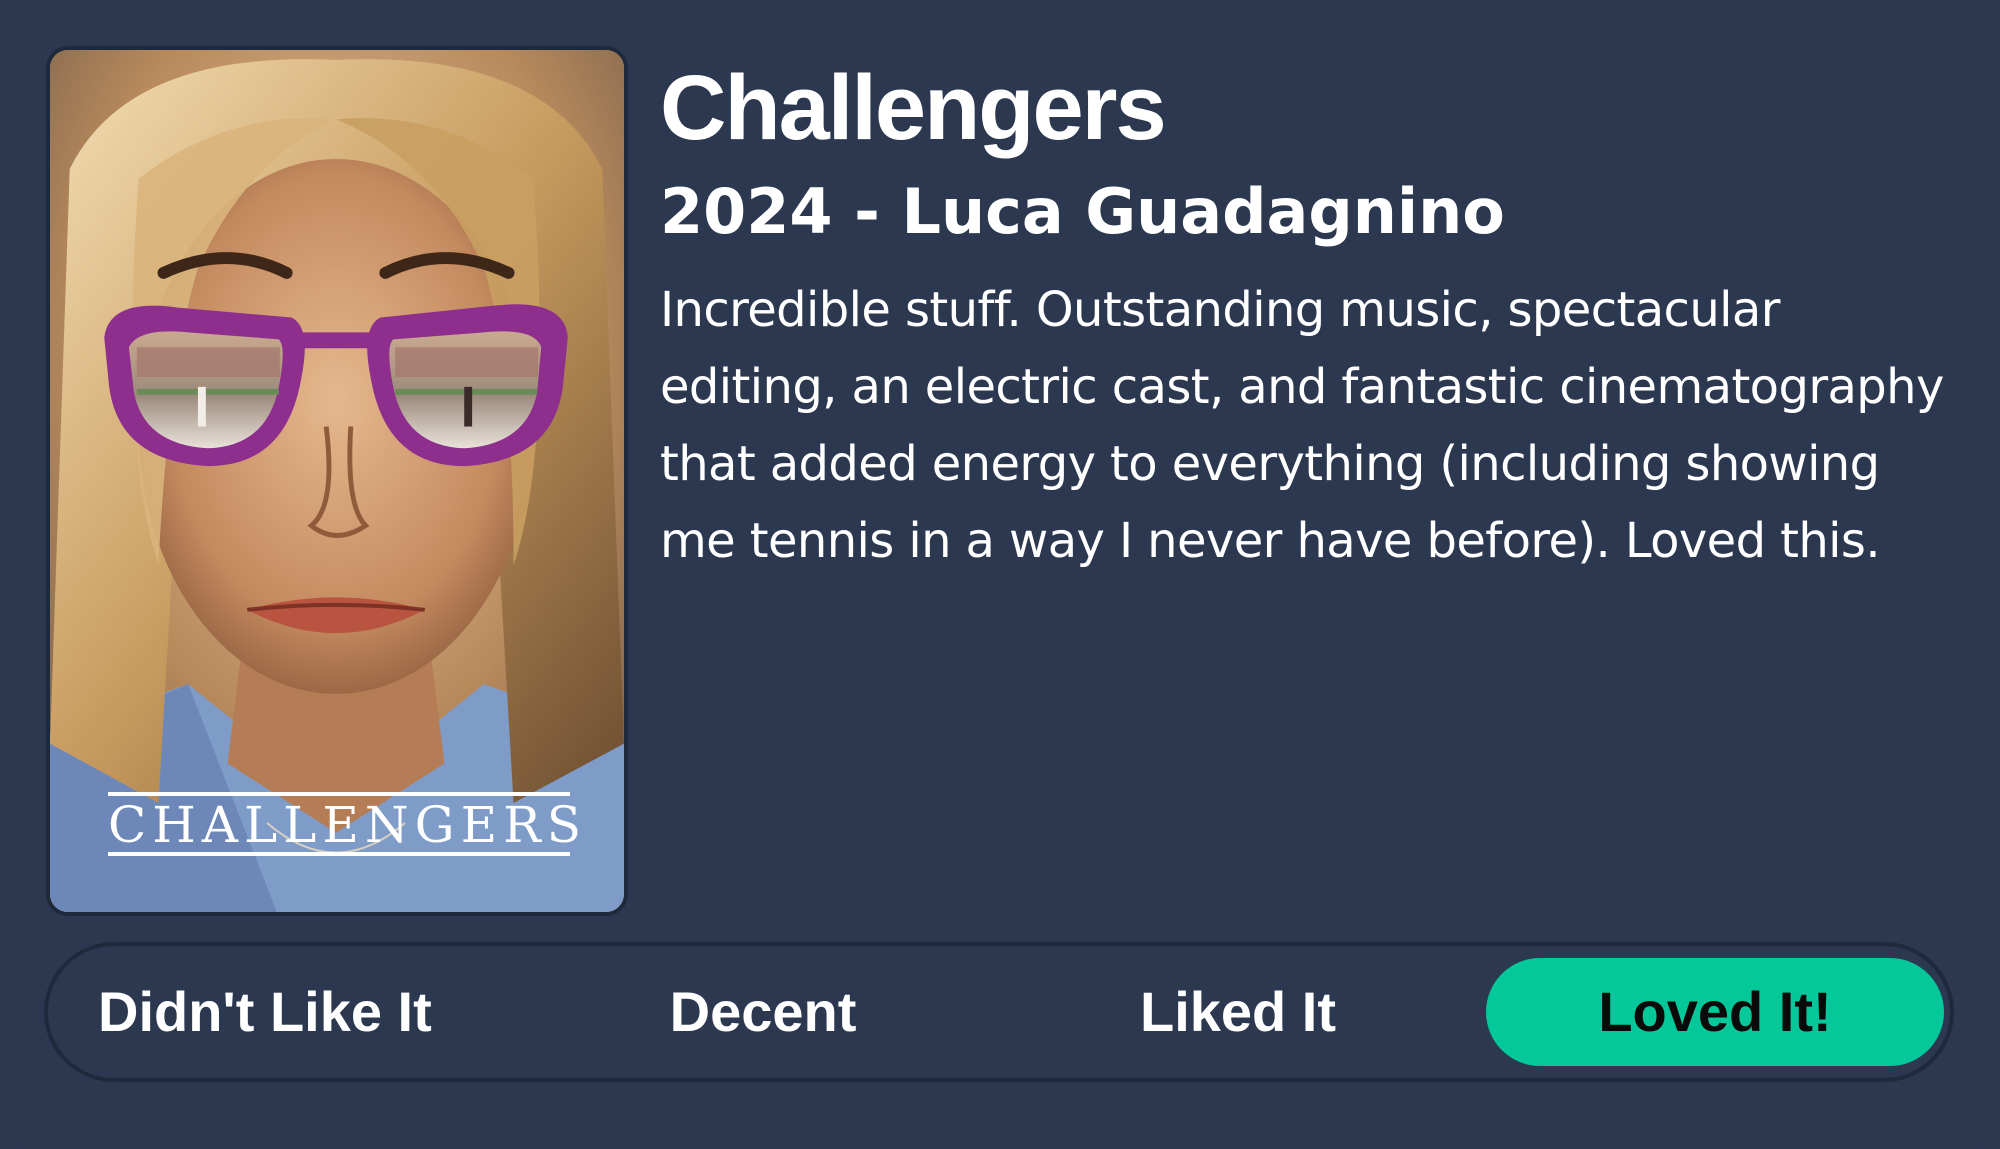 Image resolution: width=2000 pixels, height=1149 pixels. I want to click on rating-selector: Didn't Like It Decent Liked It Loved It!, so click(999, 1012).